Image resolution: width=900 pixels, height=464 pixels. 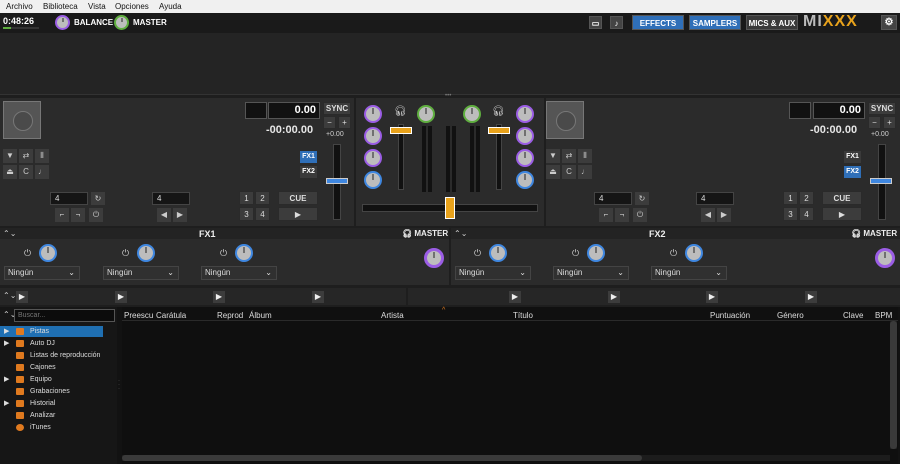 What do you see at coordinates (10, 156) in the screenshot?
I see `deck1-eject-icon: ▼` at bounding box center [10, 156].